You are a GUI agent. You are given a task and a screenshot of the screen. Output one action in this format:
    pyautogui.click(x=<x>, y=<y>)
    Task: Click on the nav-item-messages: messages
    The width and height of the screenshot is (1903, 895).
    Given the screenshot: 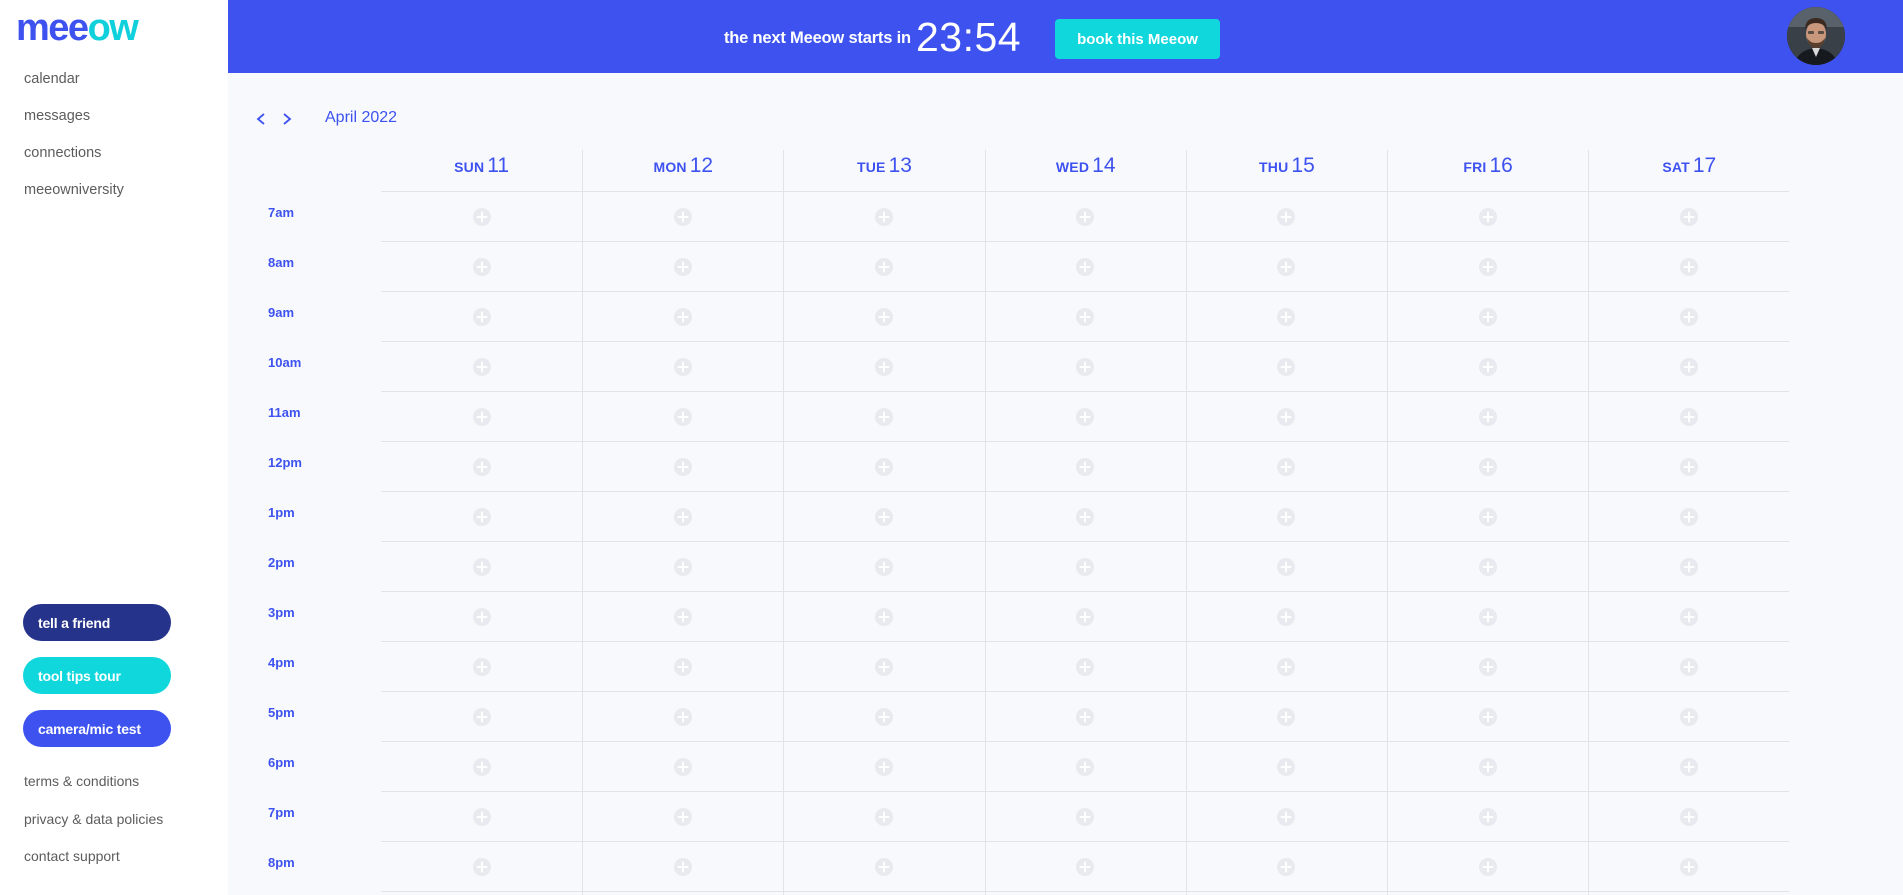 What is the action you would take?
    pyautogui.click(x=74, y=123)
    